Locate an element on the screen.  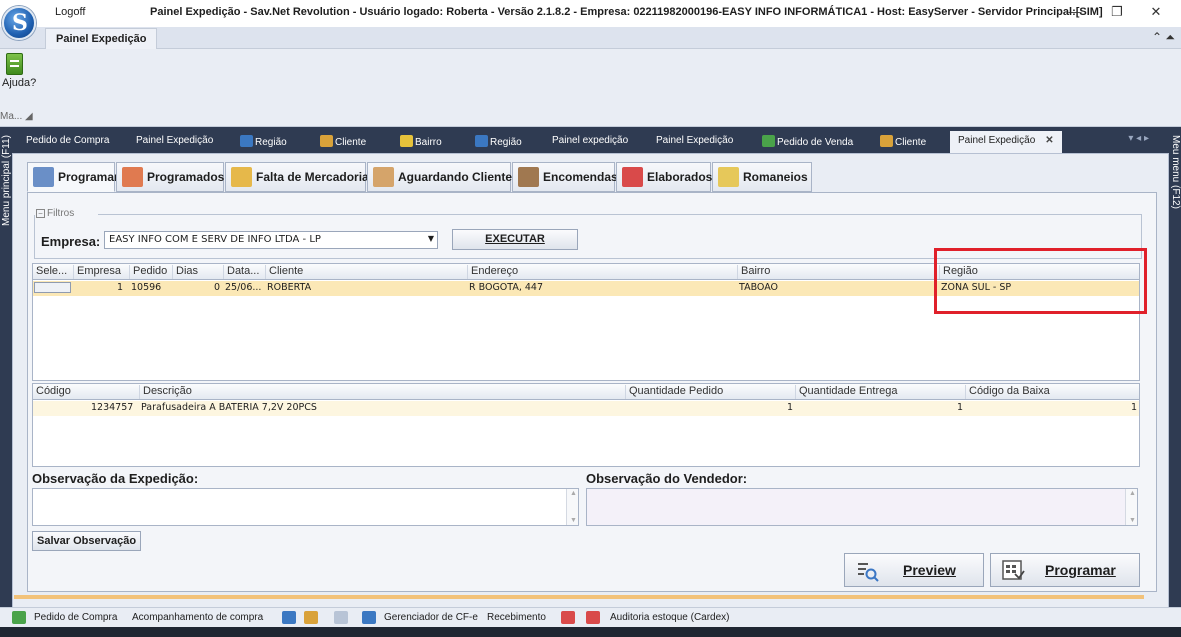
tab-elaborados: Elaborados is located at coordinates (664, 177).